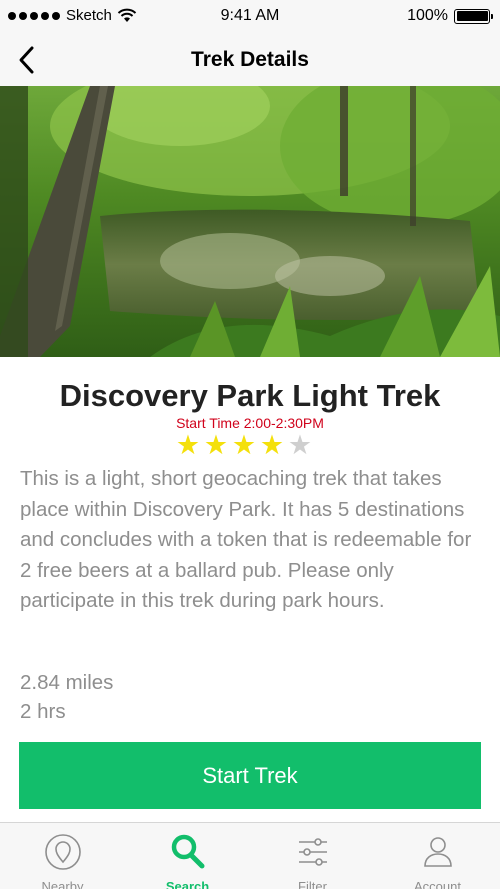 The image size is (500, 889). Describe the element at coordinates (187, 884) in the screenshot. I see `tab-label: Search` at that location.